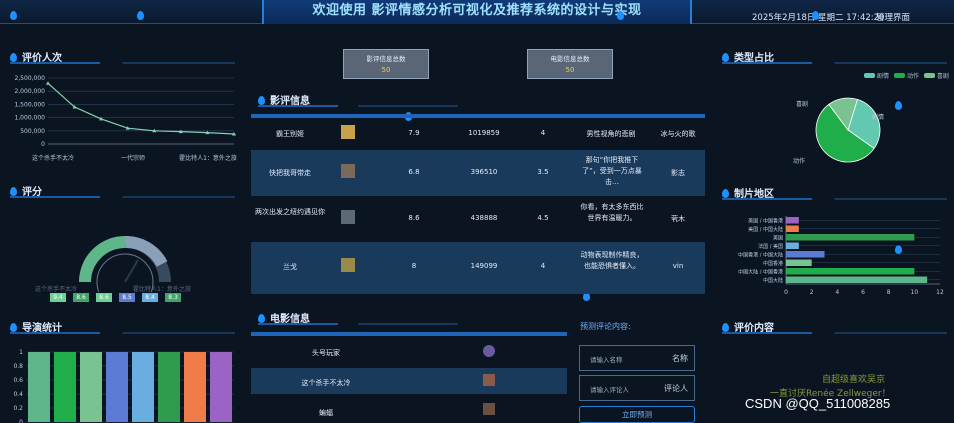 The height and width of the screenshot is (423, 954). What do you see at coordinates (58, 297) in the screenshot?
I see `score-badge: 9.4` at bounding box center [58, 297].